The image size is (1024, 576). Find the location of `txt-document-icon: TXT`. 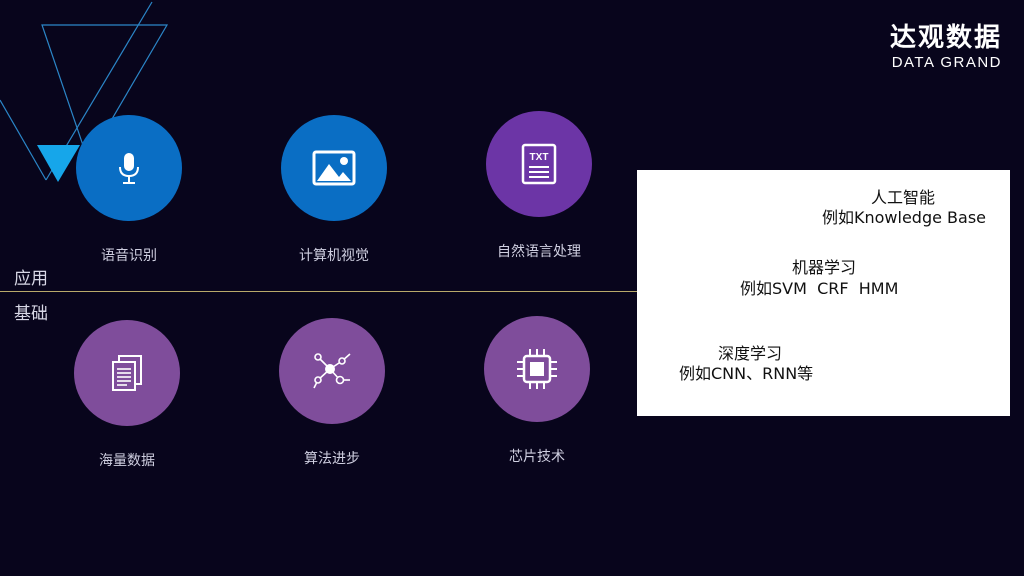

txt-document-icon: TXT is located at coordinates (539, 164).